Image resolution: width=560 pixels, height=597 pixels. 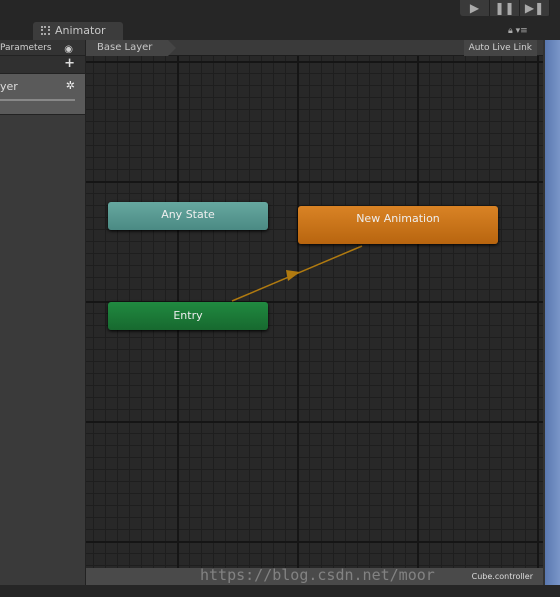 I want to click on state-new-animation: New Animation, so click(x=398, y=225).